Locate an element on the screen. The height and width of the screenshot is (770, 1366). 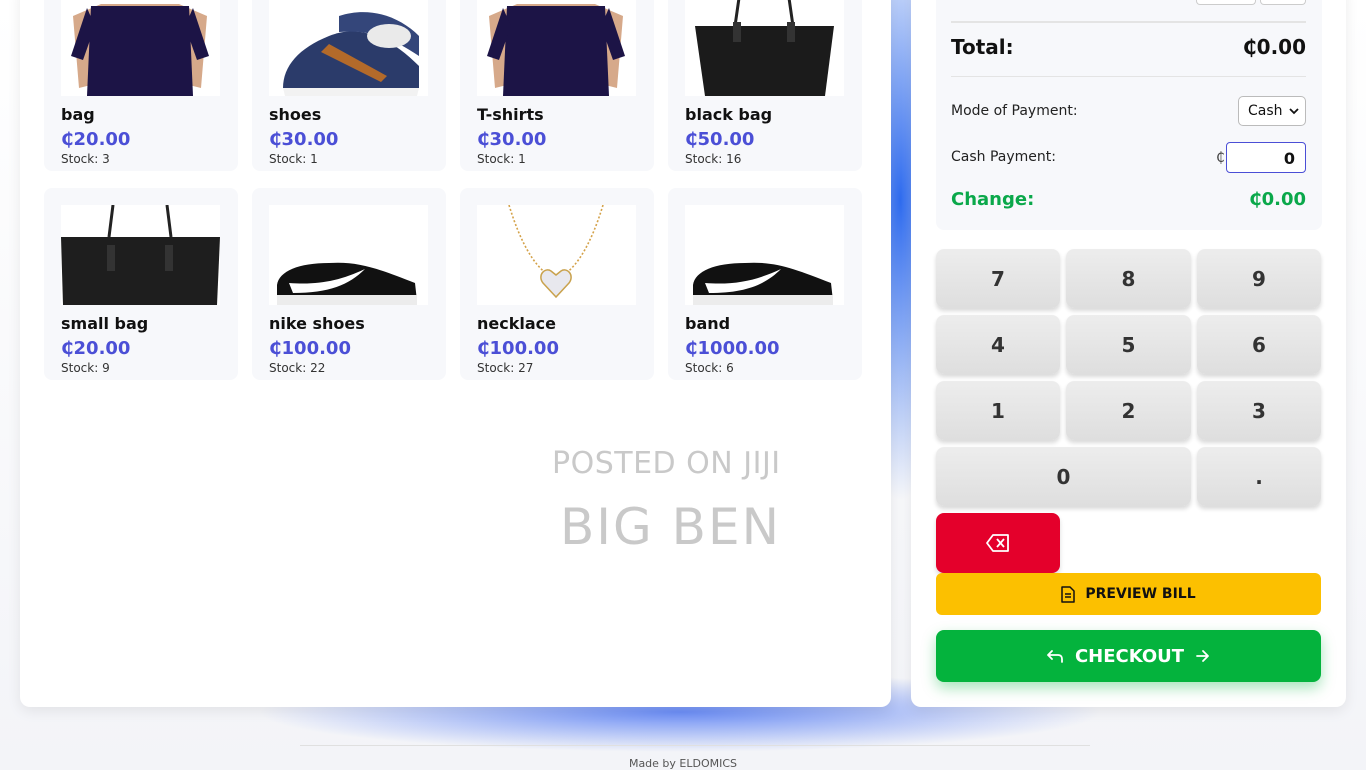
watermark-text: BIG BEN is located at coordinates (670, 527).